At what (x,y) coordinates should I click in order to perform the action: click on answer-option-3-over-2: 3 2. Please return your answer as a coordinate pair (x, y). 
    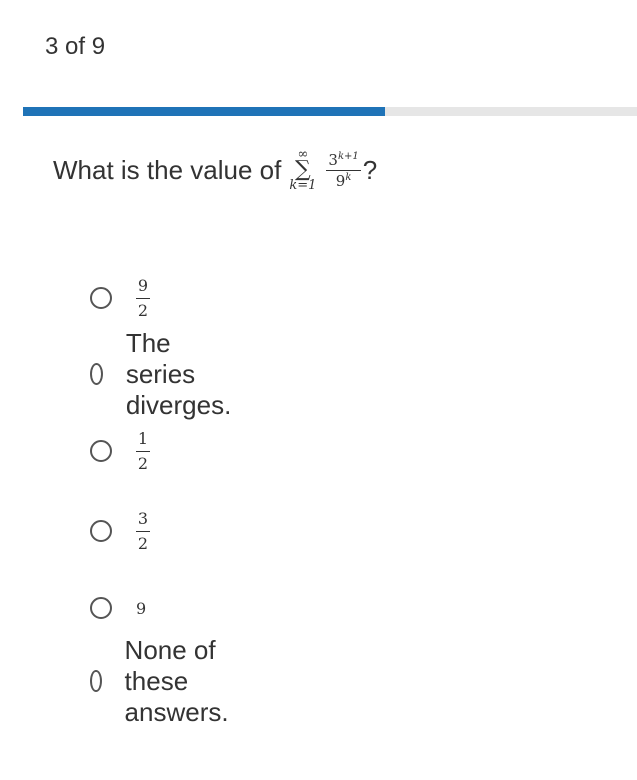
    Looking at the image, I should click on (120, 531).